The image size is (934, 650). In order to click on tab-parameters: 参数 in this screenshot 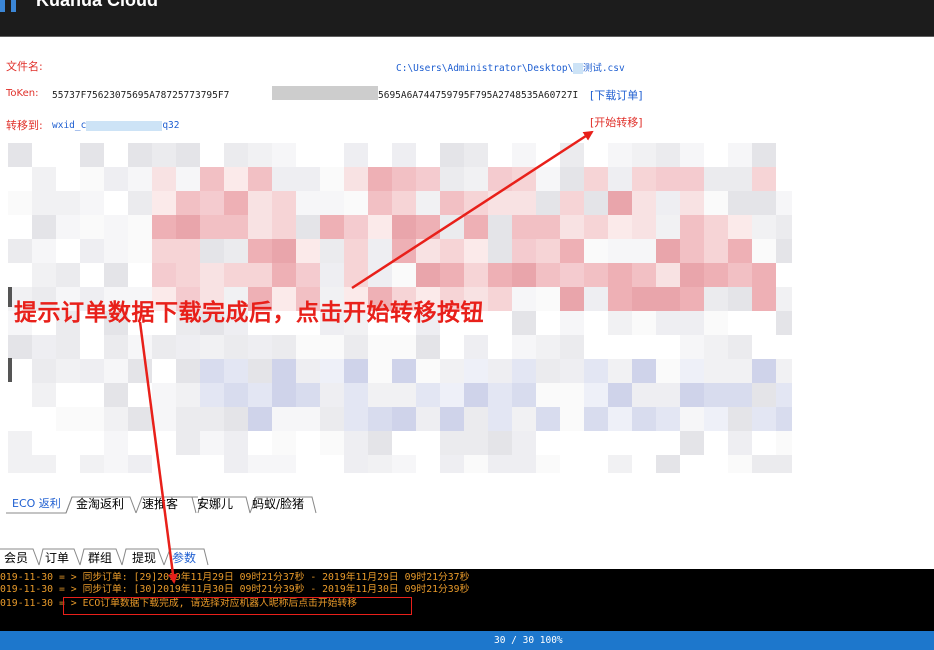, I will do `click(184, 558)`.